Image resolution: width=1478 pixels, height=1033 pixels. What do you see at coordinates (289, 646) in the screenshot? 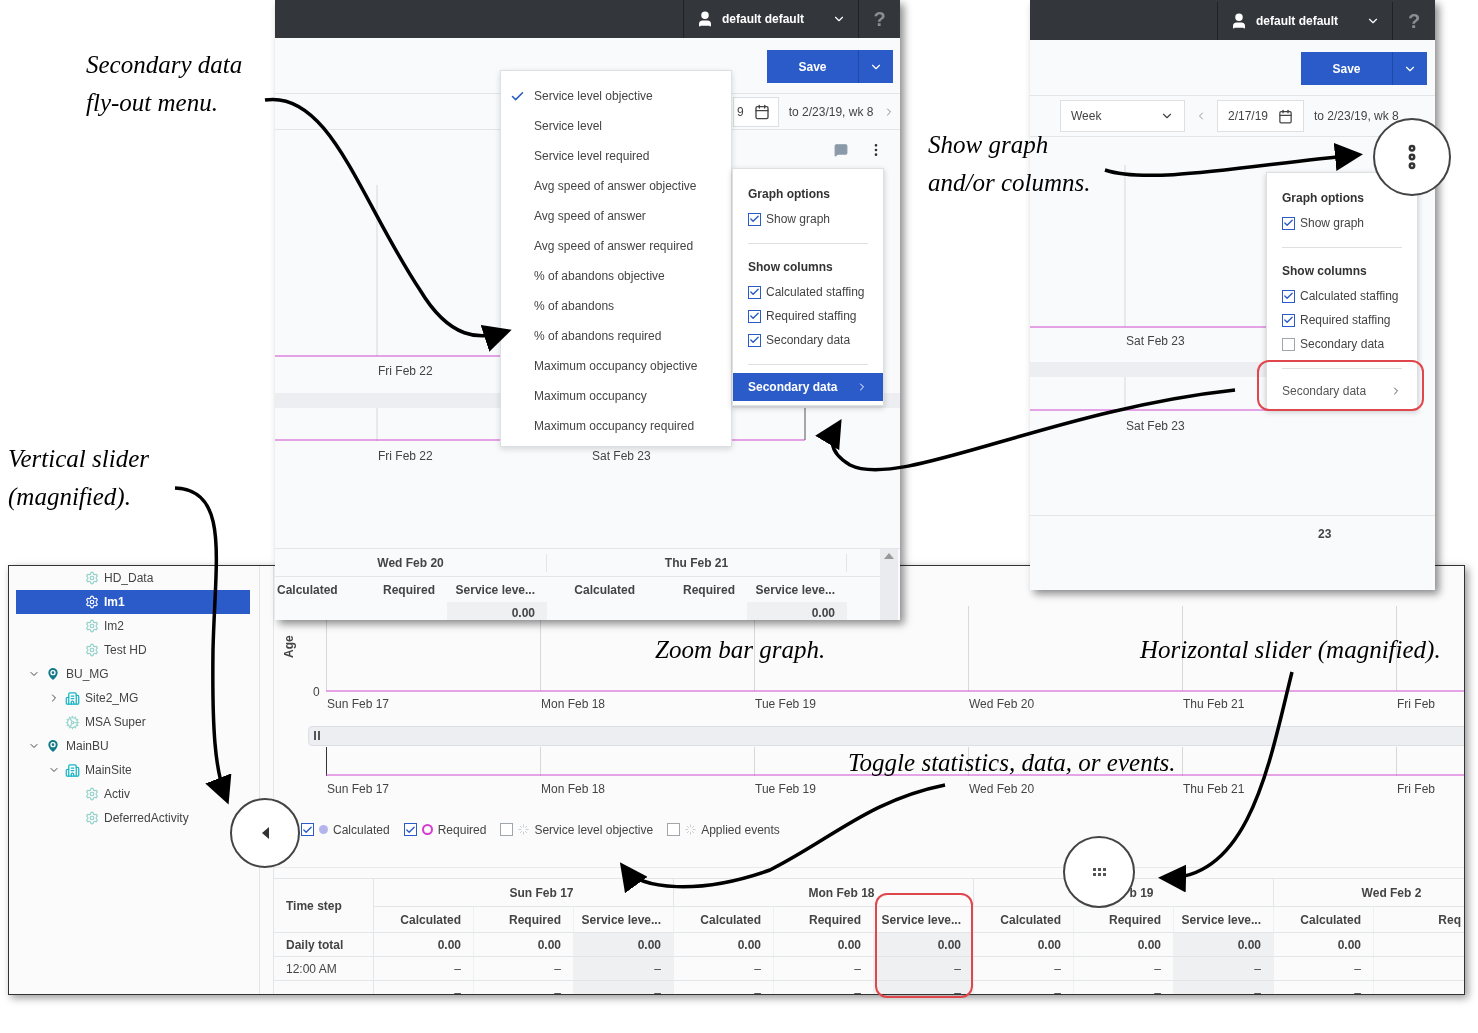
I see `axis-title: Age` at bounding box center [289, 646].